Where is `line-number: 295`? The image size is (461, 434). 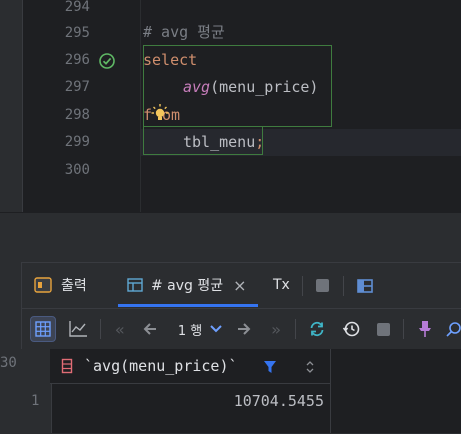 line-number: 295 is located at coordinates (77, 33).